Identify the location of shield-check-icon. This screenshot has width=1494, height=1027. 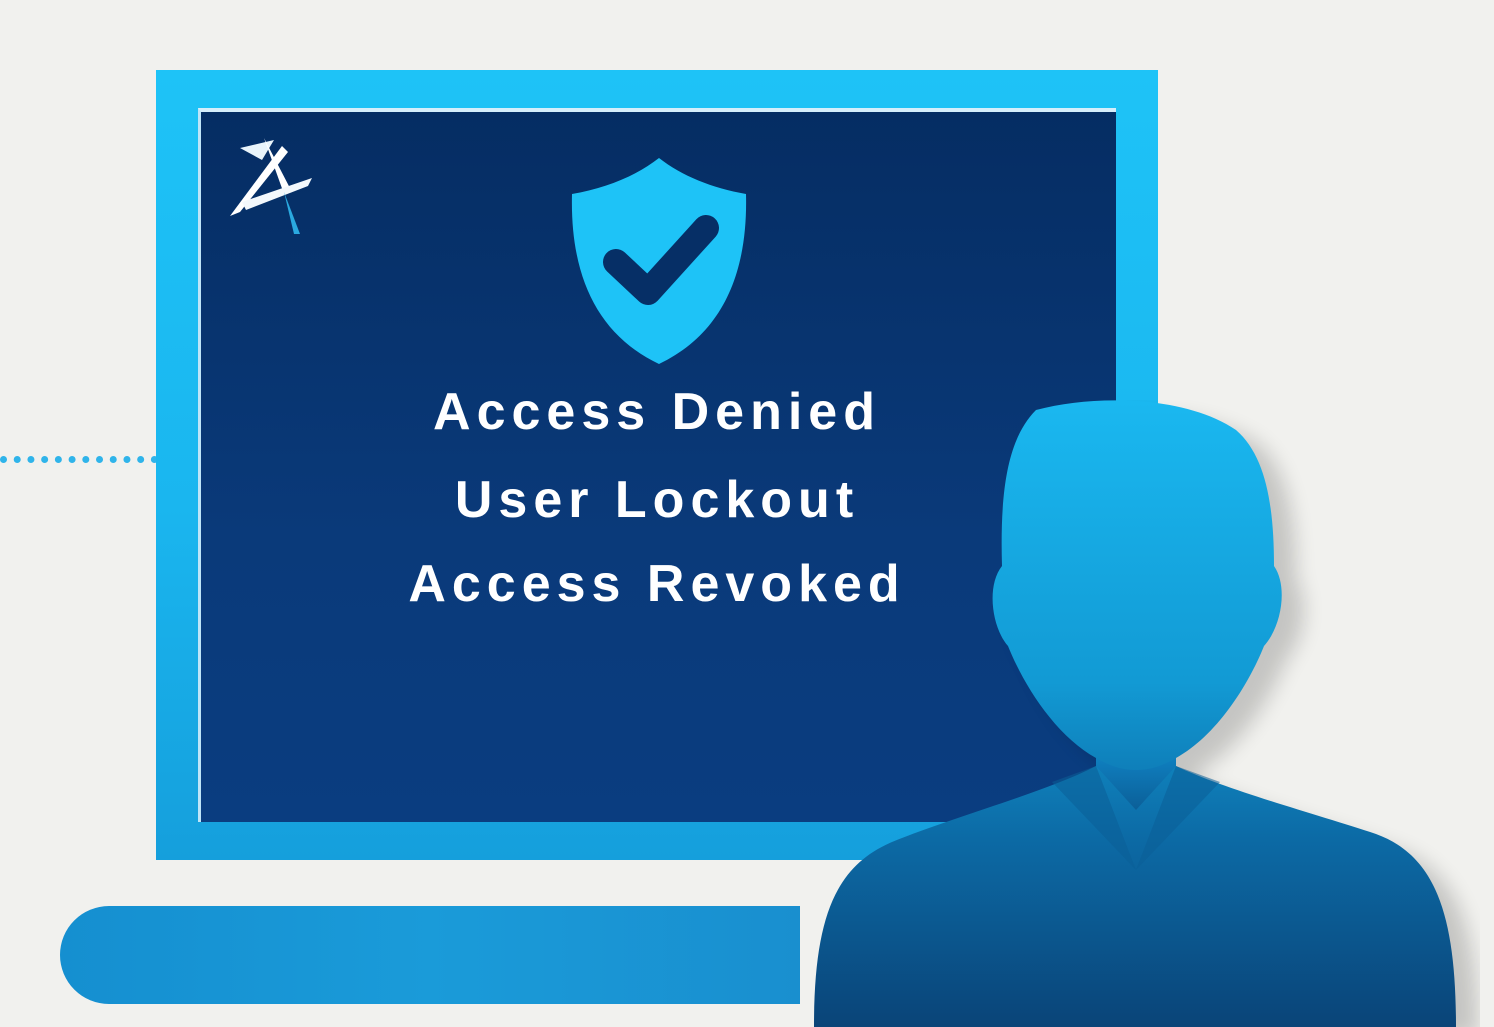
(659, 261).